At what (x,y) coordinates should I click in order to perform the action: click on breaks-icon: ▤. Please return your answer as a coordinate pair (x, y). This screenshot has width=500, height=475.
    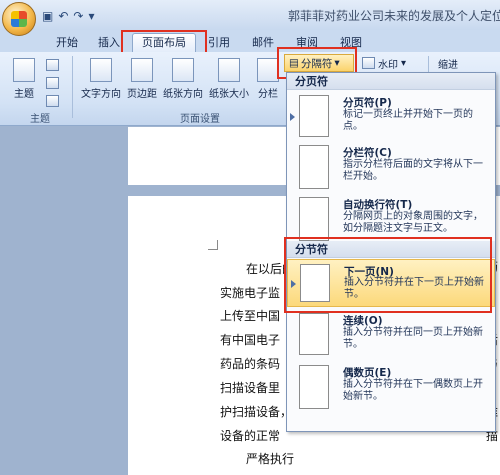
    Looking at the image, I should click on (294, 63).